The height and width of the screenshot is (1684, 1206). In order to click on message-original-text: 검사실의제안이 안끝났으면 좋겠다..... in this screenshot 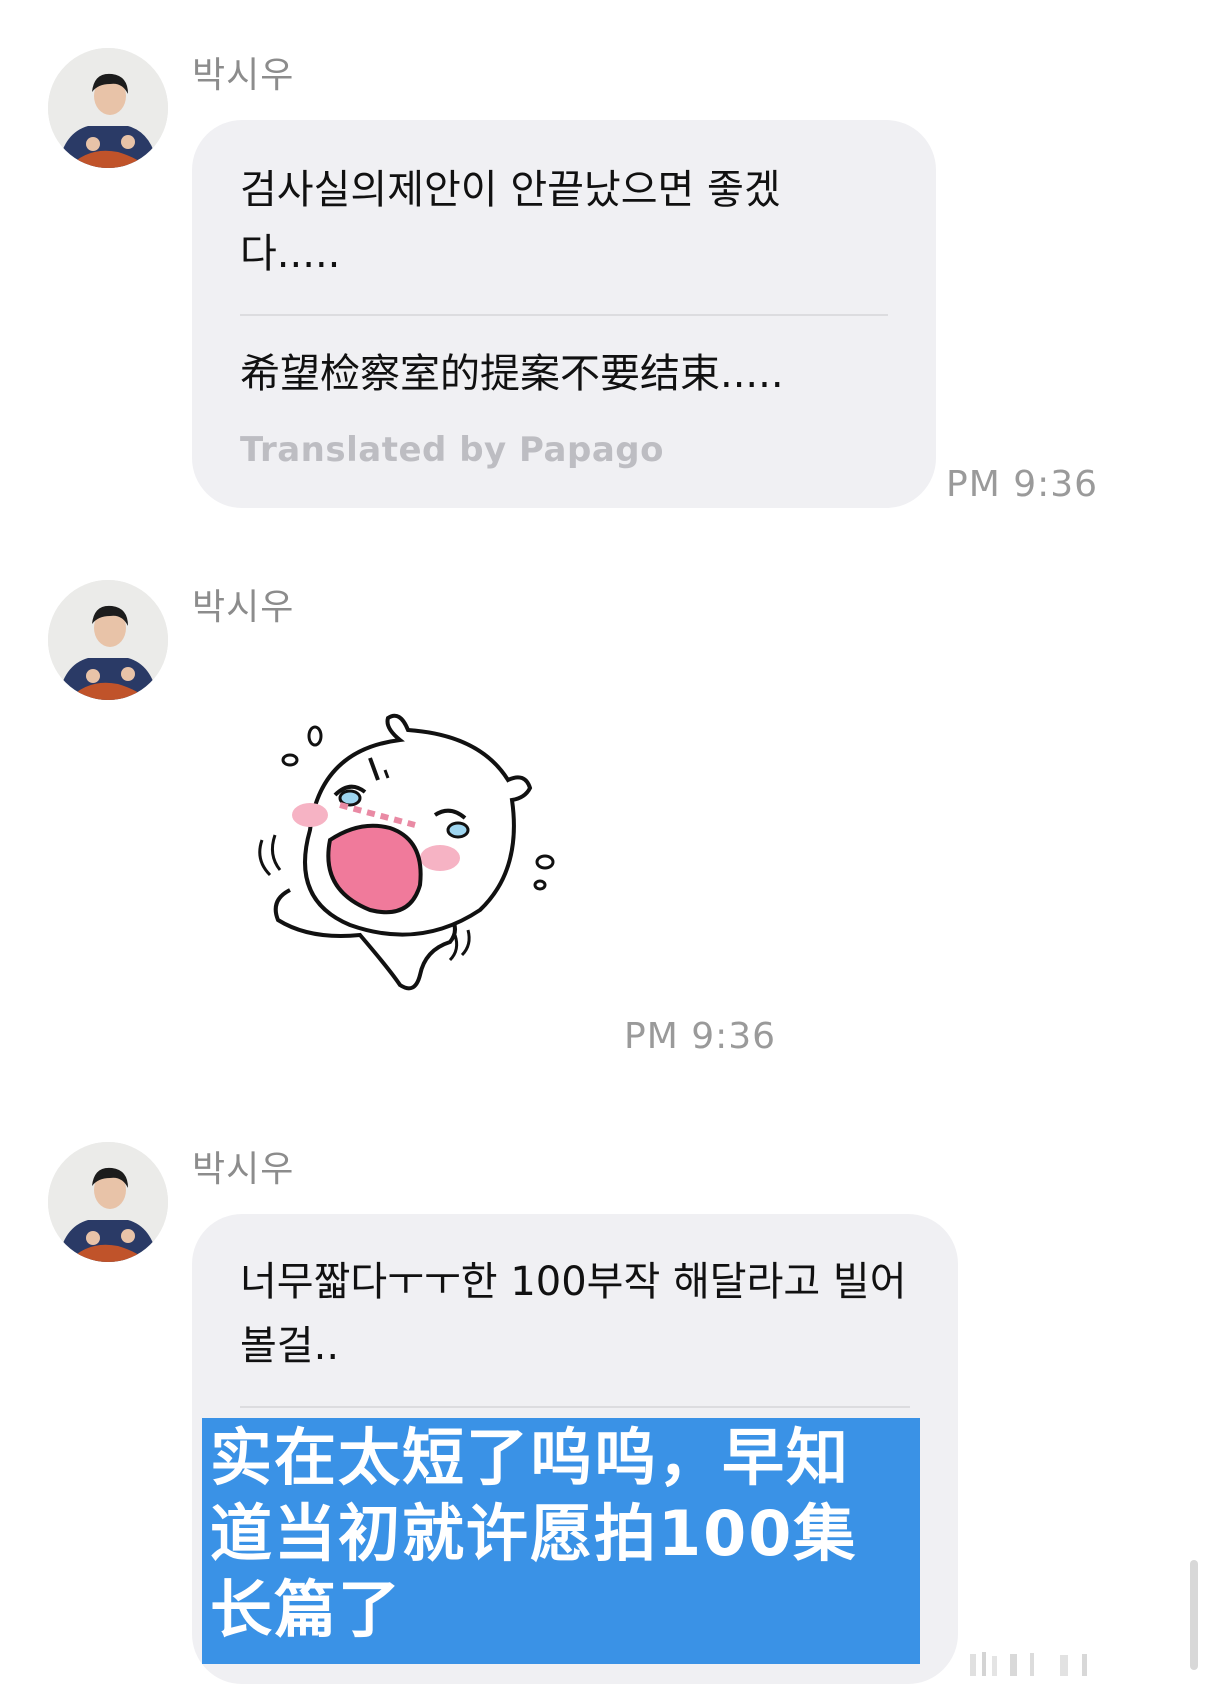, I will do `click(510, 222)`.